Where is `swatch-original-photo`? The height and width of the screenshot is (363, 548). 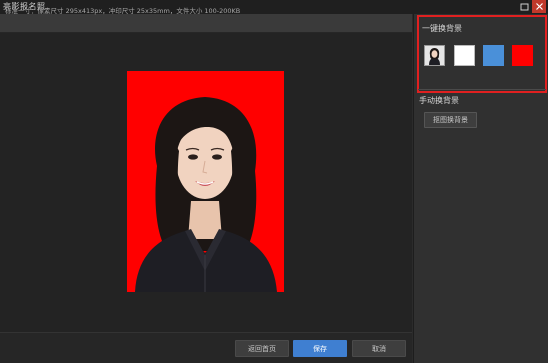
swatch-original-photo is located at coordinates (434, 55).